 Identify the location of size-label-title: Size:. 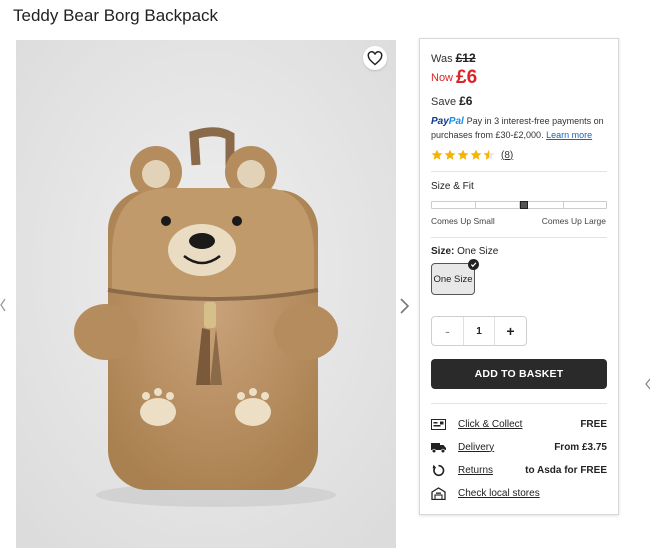
(443, 251).